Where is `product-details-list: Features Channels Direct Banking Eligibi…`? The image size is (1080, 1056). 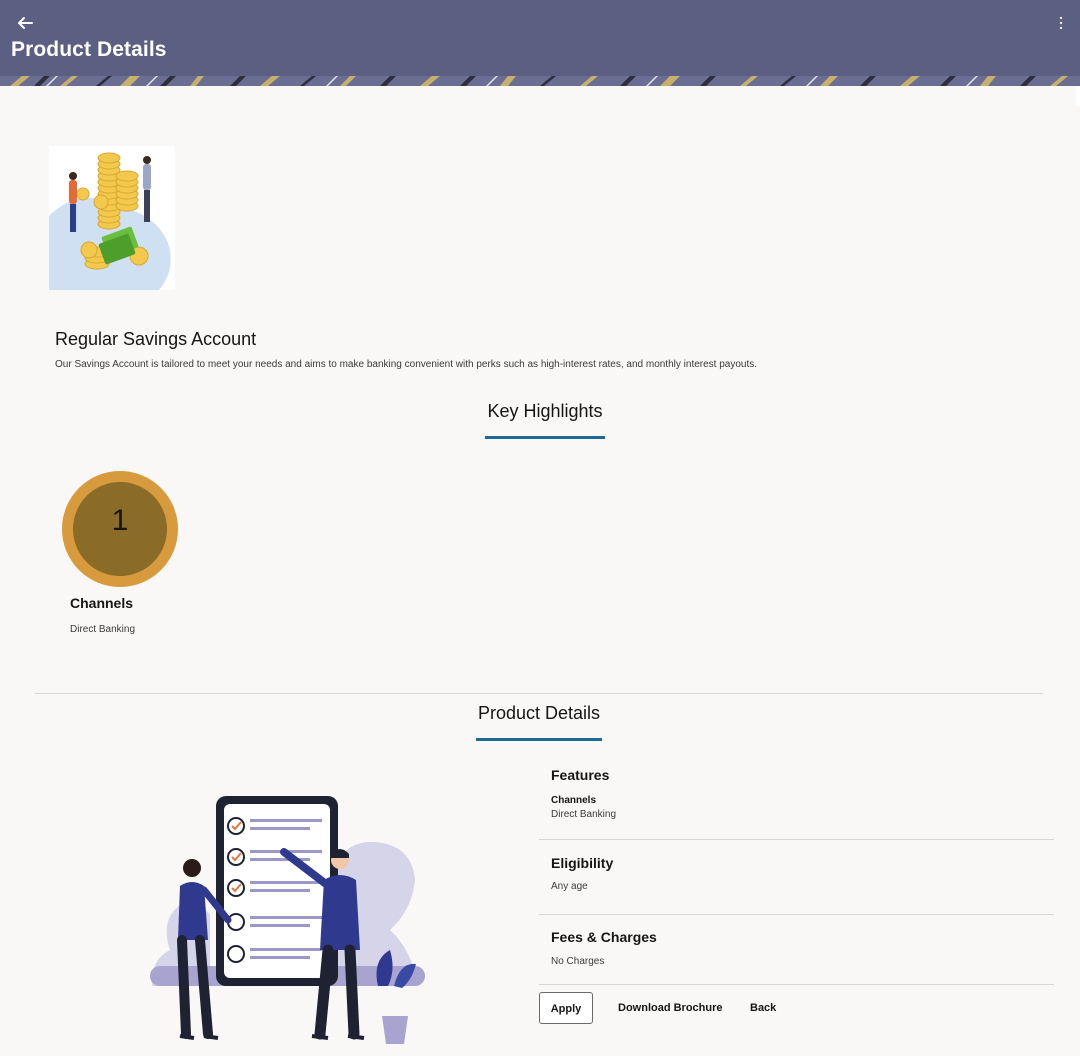 product-details-list: Features Channels Direct Banking Eligibi… is located at coordinates (796, 872).